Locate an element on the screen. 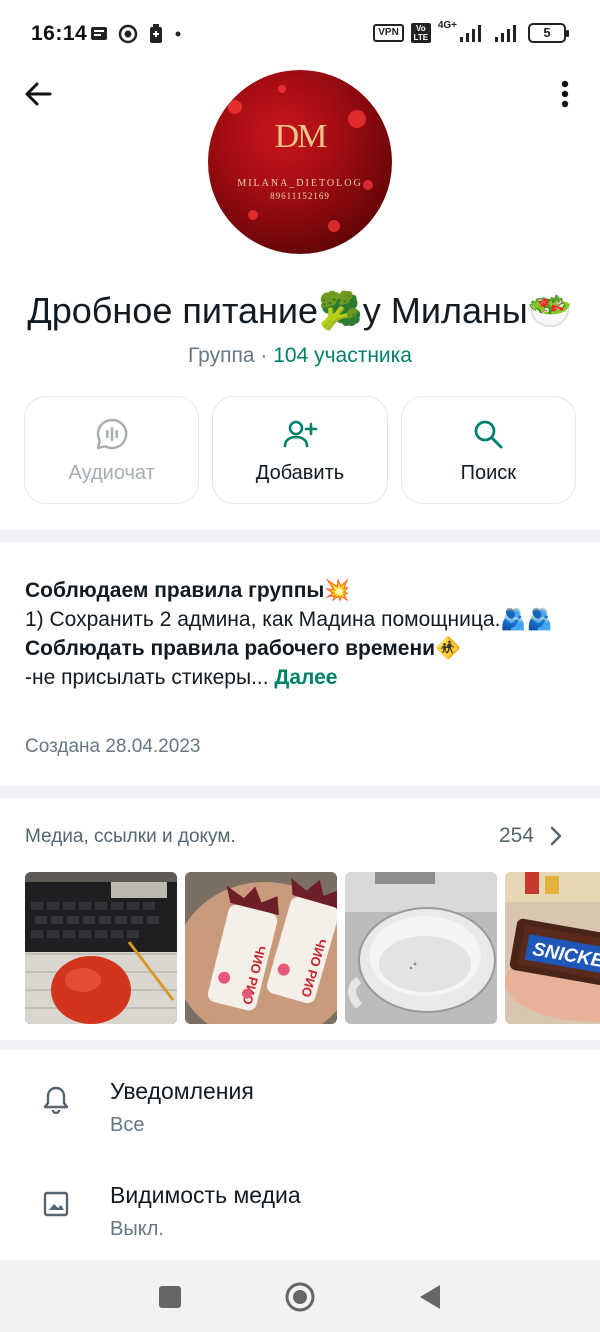 Image resolution: width=600 pixels, height=1332 pixels. triangle-back-icon is located at coordinates (430, 1297).